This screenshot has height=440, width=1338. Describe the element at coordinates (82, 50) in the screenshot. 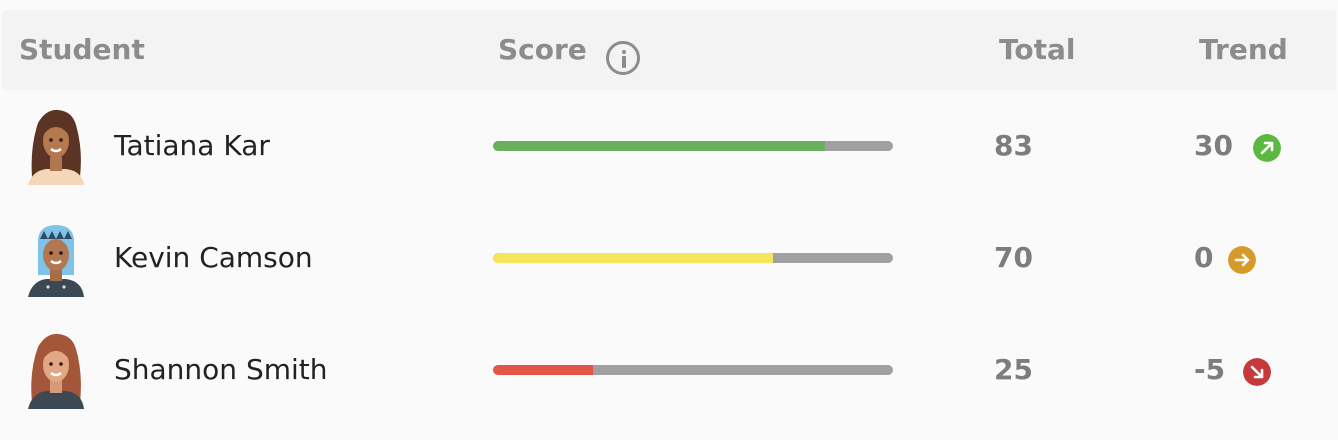

I see `header-student: Student` at that location.